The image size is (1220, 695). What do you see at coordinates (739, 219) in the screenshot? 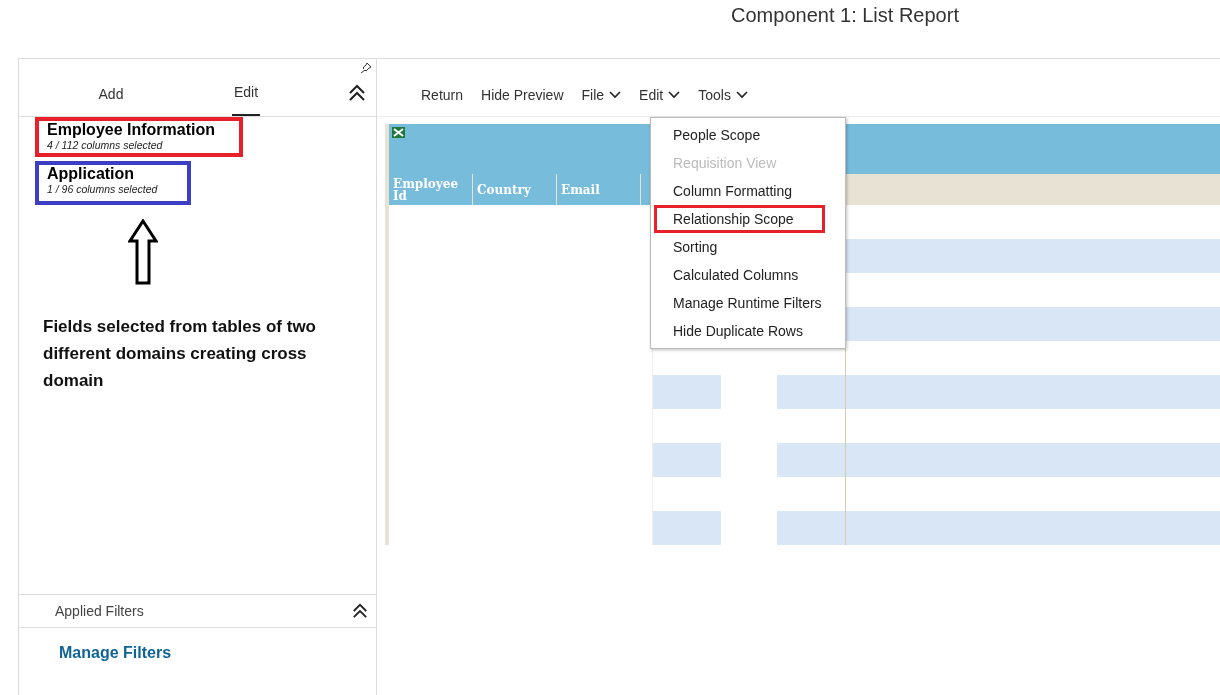
I see `menu-item: Relationship Scope` at bounding box center [739, 219].